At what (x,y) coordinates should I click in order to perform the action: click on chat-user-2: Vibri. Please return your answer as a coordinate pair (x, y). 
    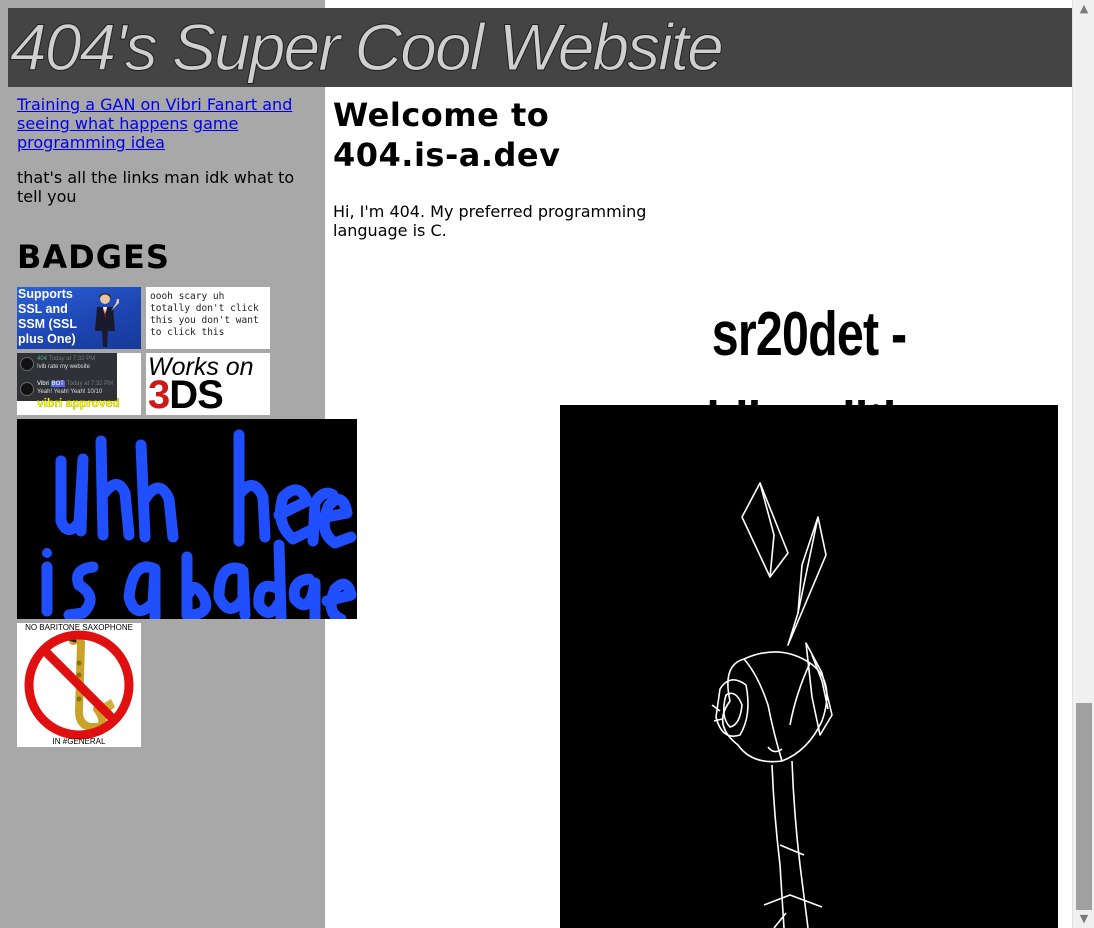
    Looking at the image, I should click on (43, 384).